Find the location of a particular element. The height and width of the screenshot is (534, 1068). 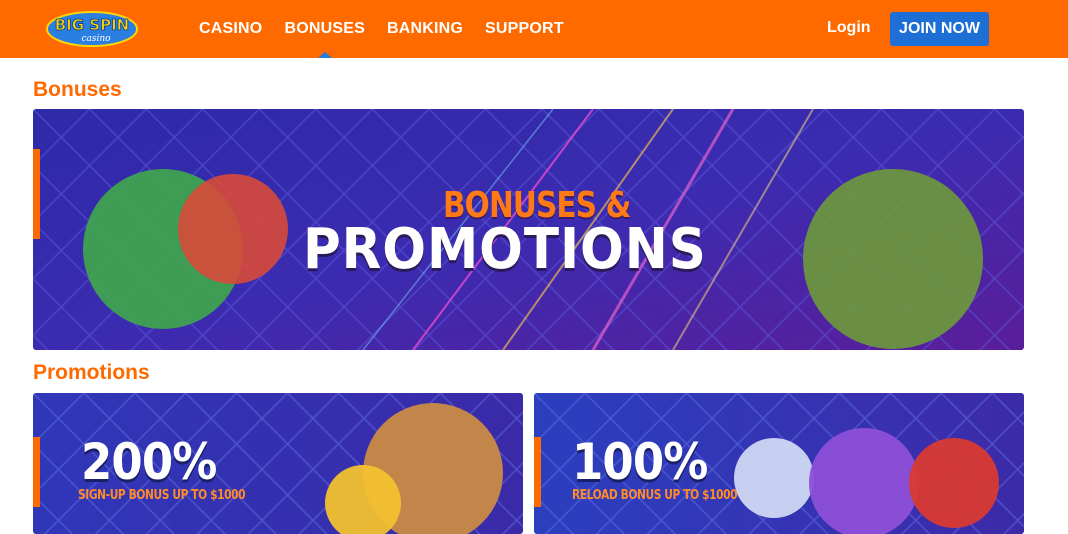

logo-subtext: casino is located at coordinates (96, 39).